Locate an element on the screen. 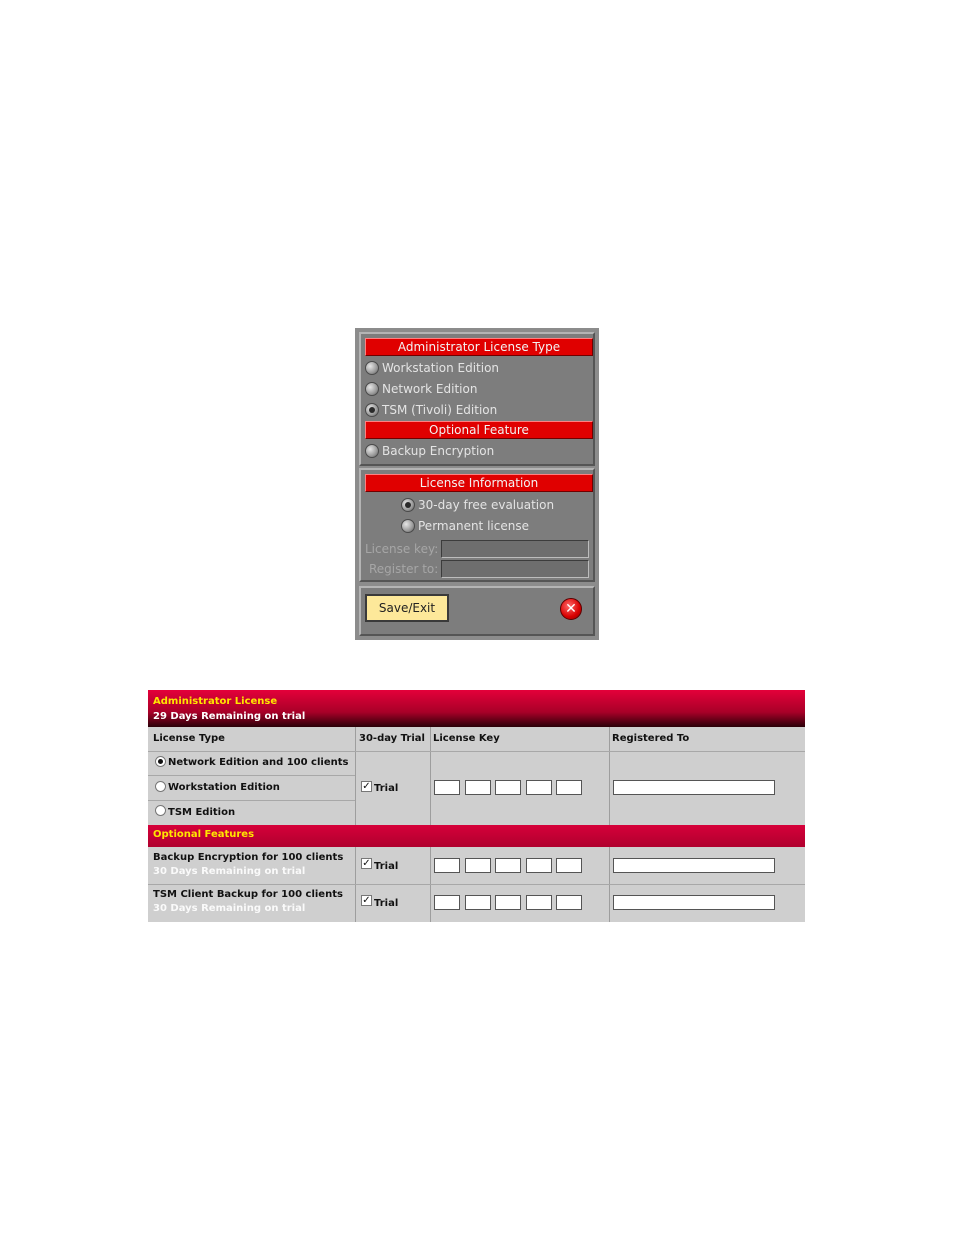  col-license-type: License Type is located at coordinates (189, 738).